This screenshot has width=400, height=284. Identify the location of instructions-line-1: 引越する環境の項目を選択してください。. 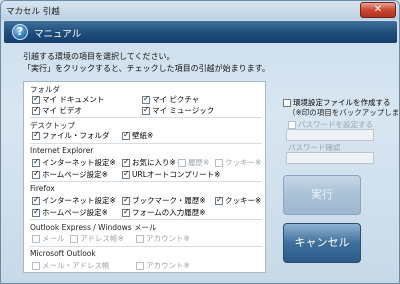
(99, 56).